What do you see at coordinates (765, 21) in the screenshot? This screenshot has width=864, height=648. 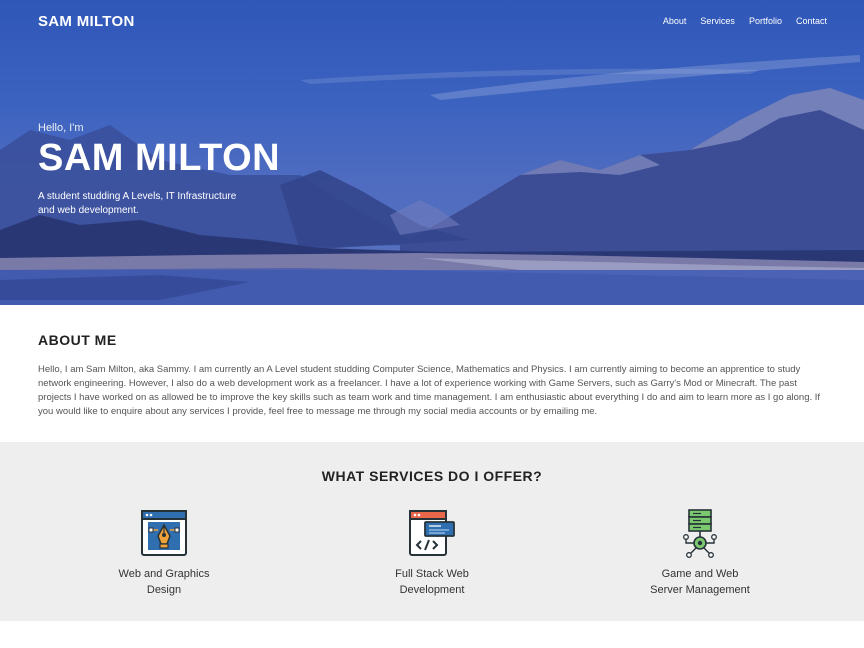 I see `nav-link-portfolio: Portfolio` at bounding box center [765, 21].